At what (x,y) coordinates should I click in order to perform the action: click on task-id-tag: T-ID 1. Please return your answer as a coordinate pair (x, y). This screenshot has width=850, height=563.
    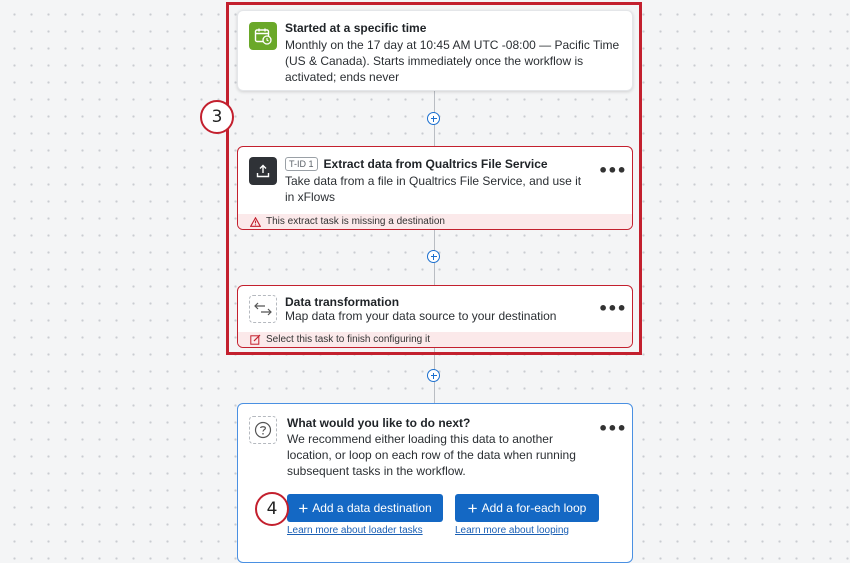
    Looking at the image, I should click on (301, 164).